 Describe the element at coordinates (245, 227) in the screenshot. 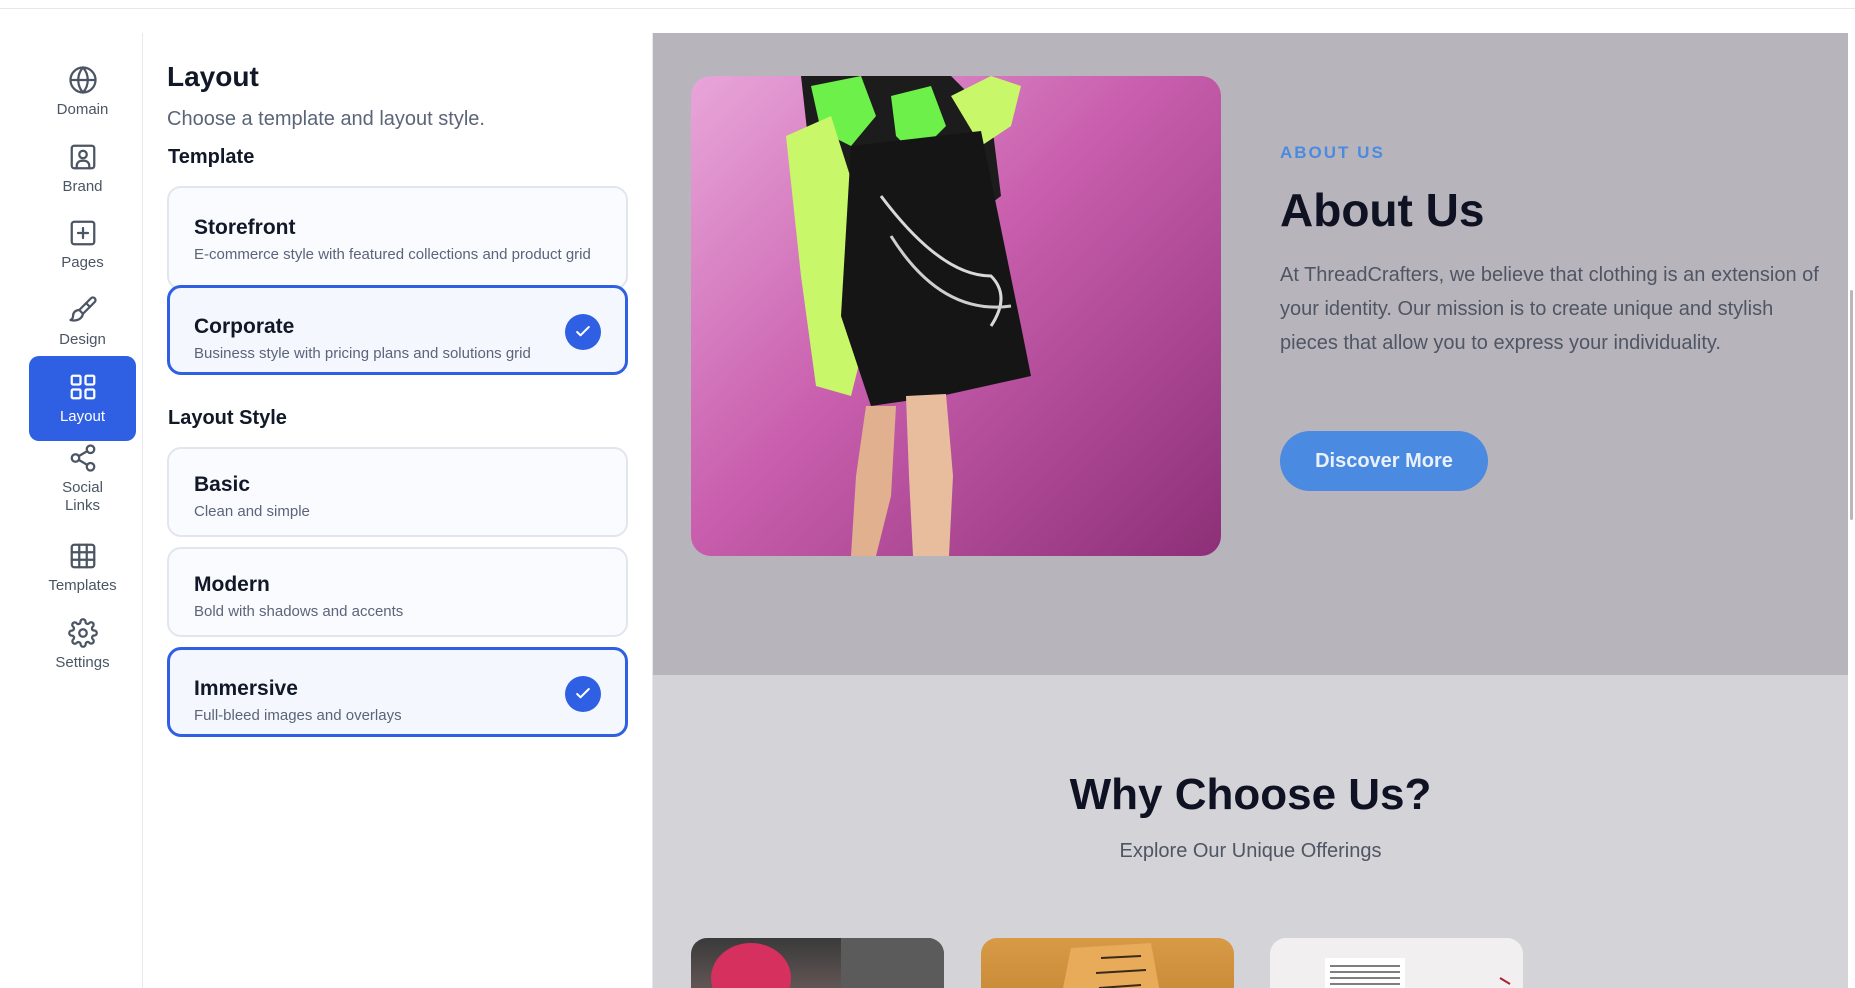

I see `option-title: Storefront` at that location.